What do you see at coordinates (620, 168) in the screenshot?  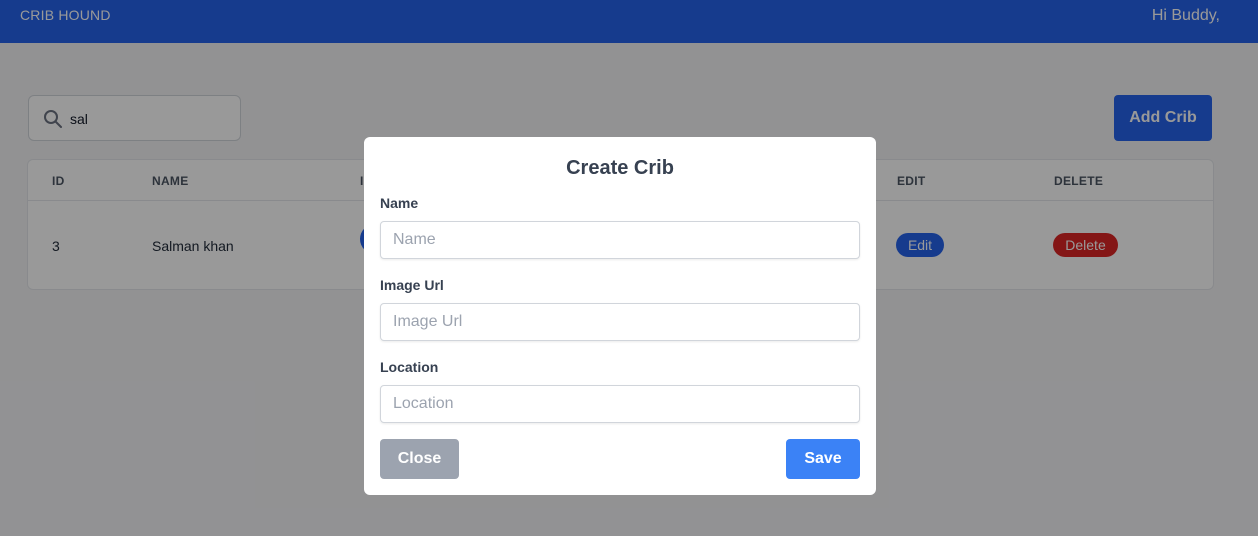 I see `modal-title: Create Crib` at bounding box center [620, 168].